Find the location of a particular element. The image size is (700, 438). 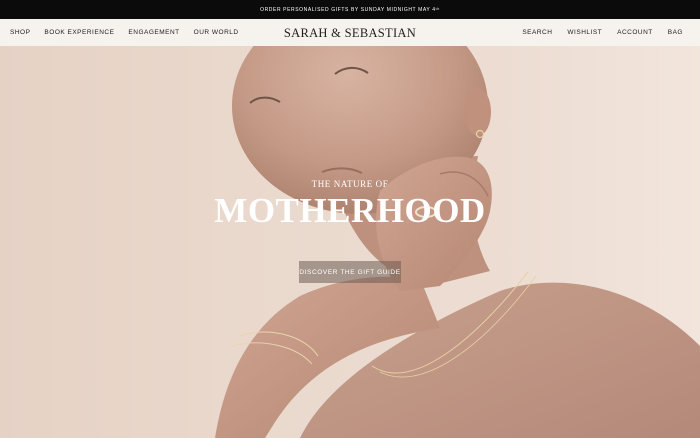

nav-item-our-world: OUR WORLD is located at coordinates (216, 32).